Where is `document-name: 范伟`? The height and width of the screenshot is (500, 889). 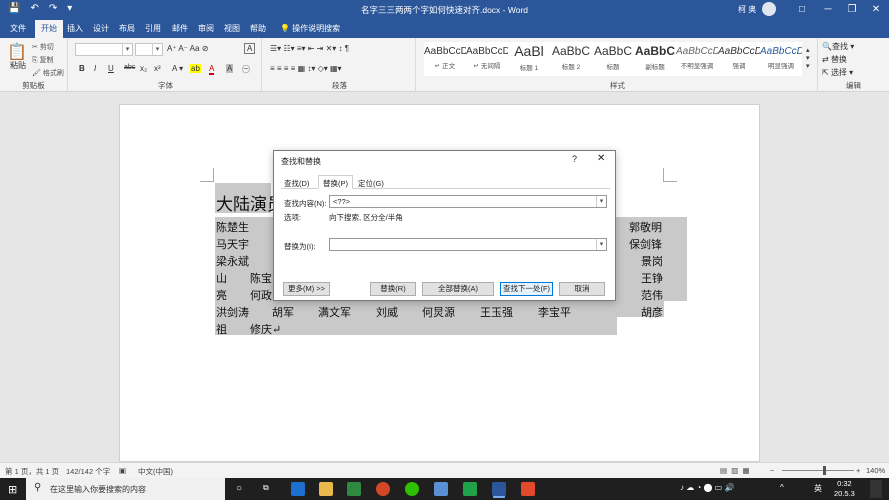 document-name: 范伟 is located at coordinates (652, 295).